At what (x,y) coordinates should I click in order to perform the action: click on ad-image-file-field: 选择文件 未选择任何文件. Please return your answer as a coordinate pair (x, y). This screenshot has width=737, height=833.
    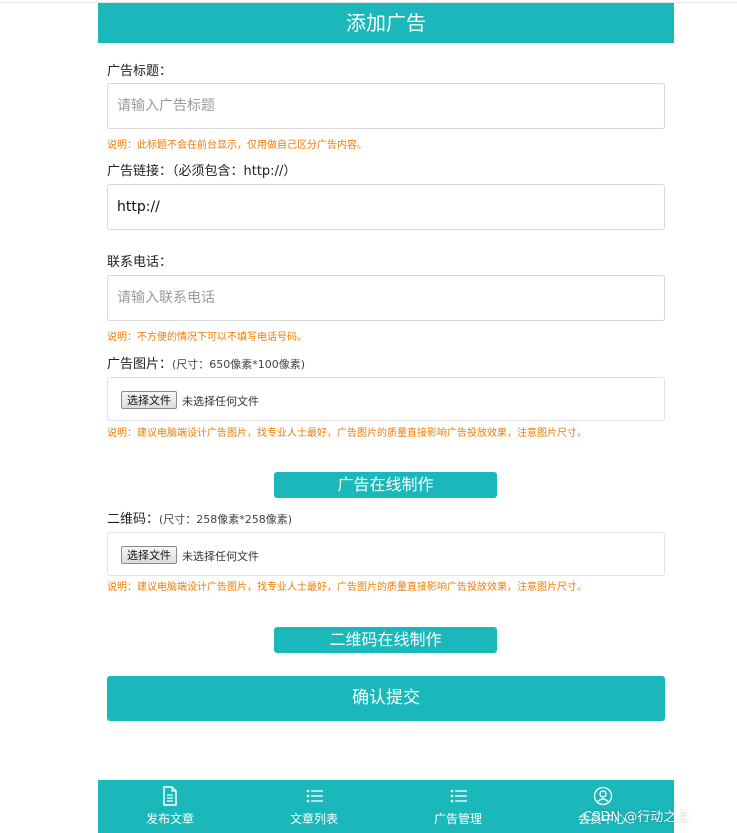
    Looking at the image, I should click on (386, 399).